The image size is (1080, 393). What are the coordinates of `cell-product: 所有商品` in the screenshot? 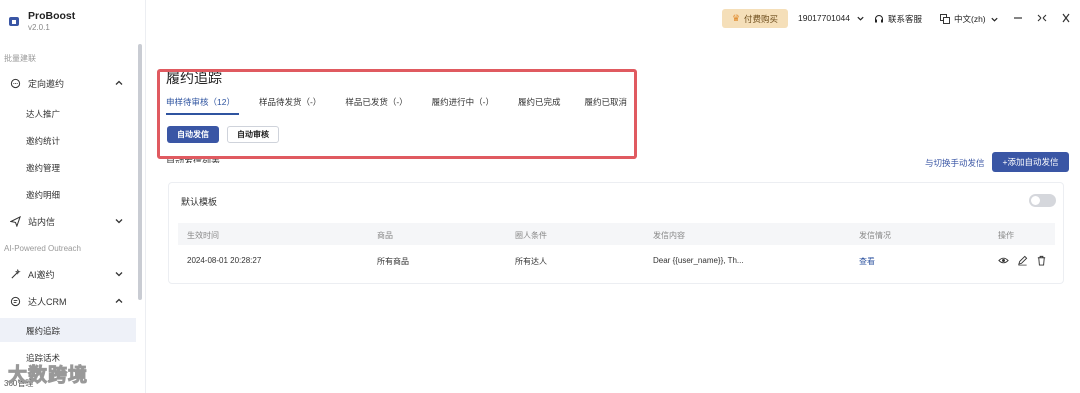 It's located at (393, 261).